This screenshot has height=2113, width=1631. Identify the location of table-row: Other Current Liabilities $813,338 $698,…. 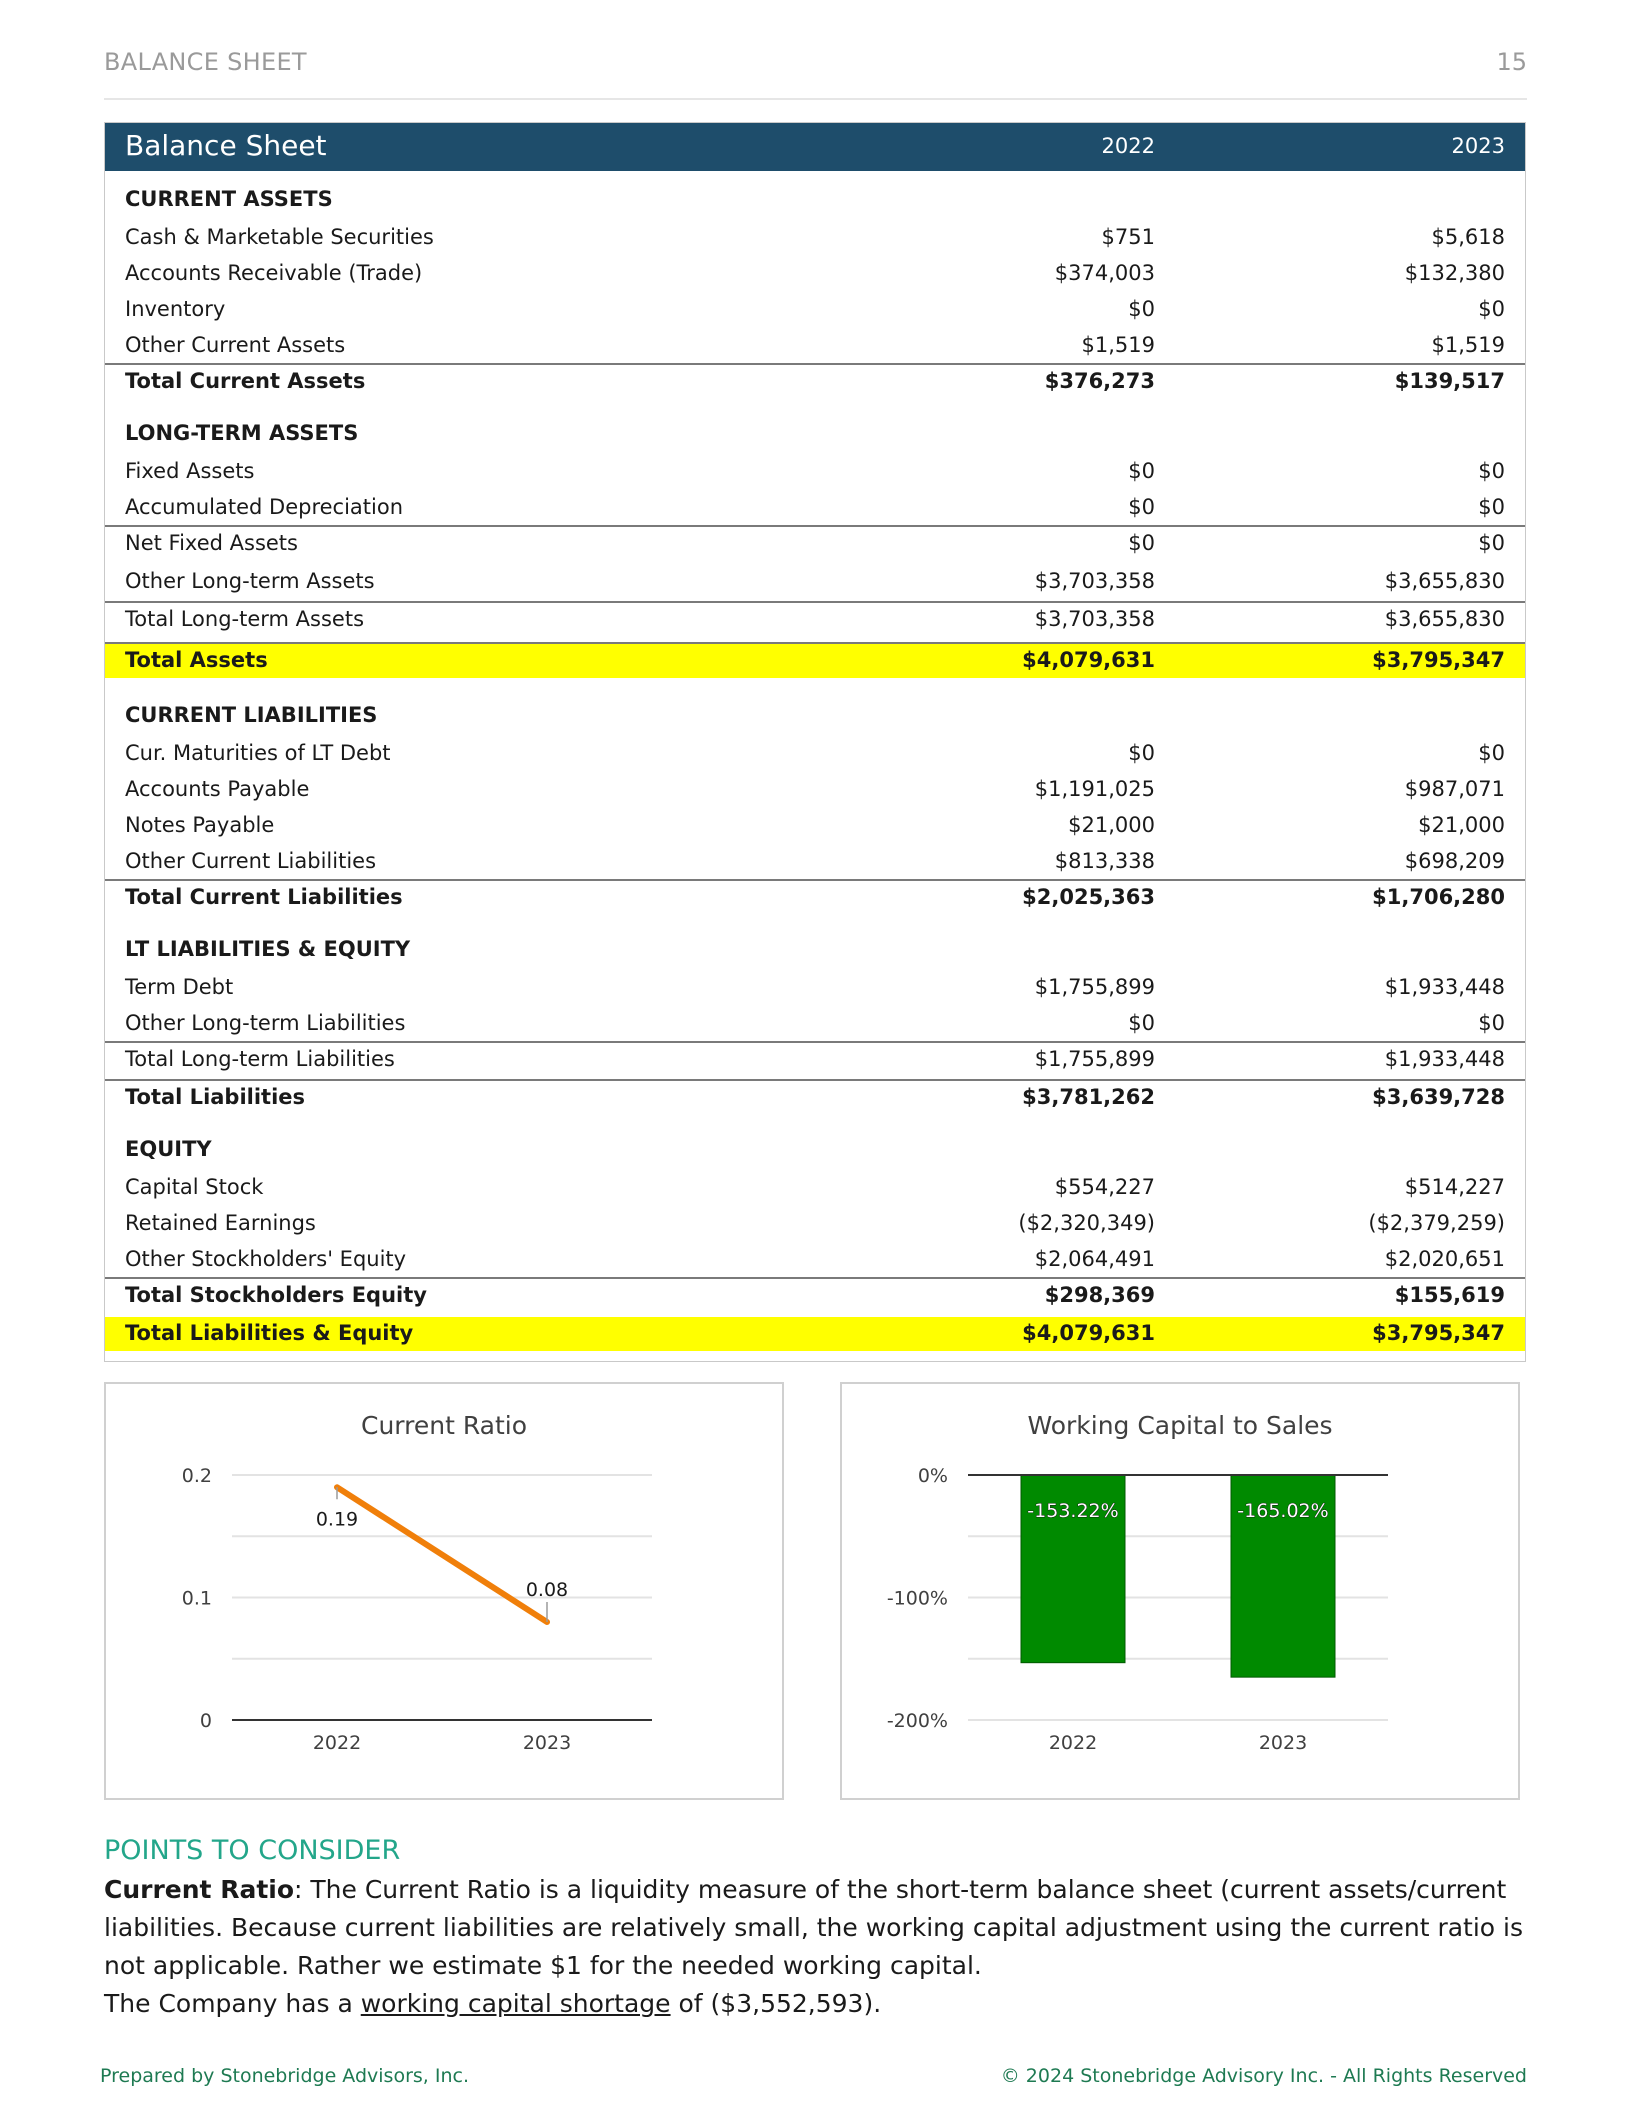
(815, 862).